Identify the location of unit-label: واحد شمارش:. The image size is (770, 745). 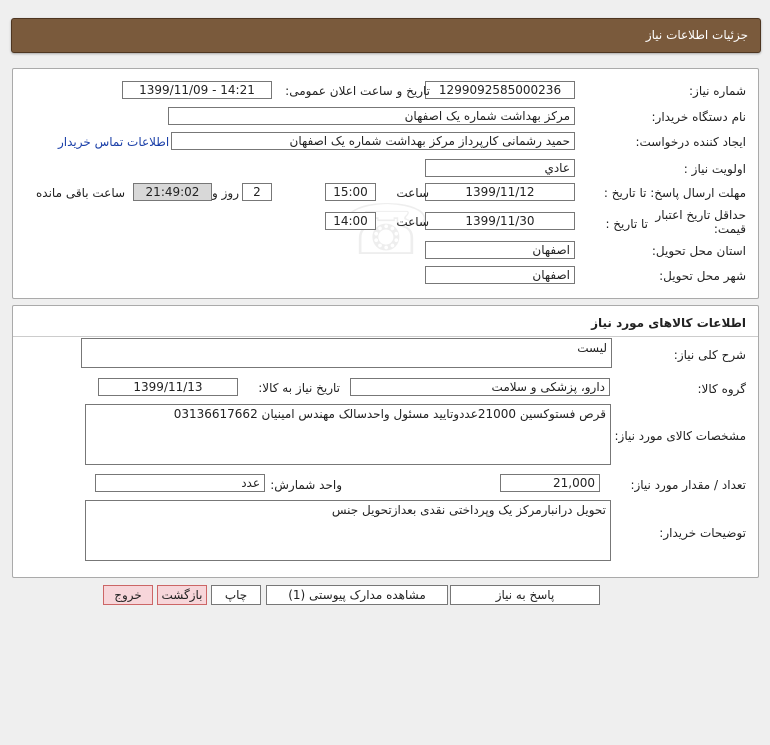
(306, 485).